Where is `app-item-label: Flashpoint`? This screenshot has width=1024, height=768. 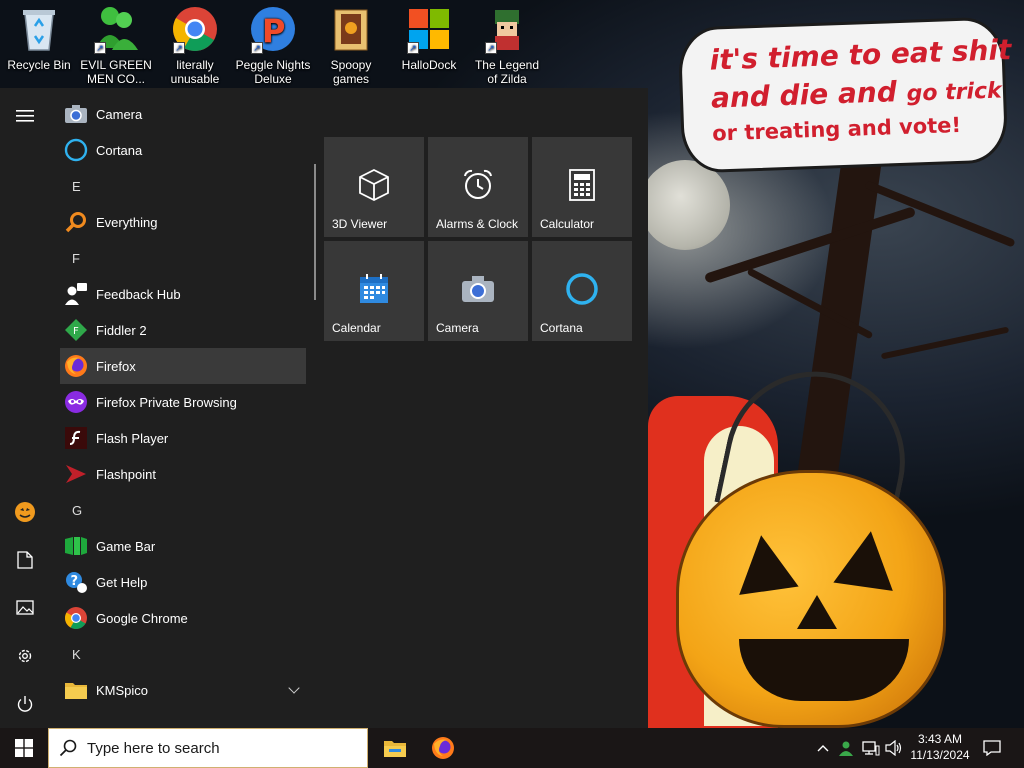 app-item-label: Flashpoint is located at coordinates (126, 474).